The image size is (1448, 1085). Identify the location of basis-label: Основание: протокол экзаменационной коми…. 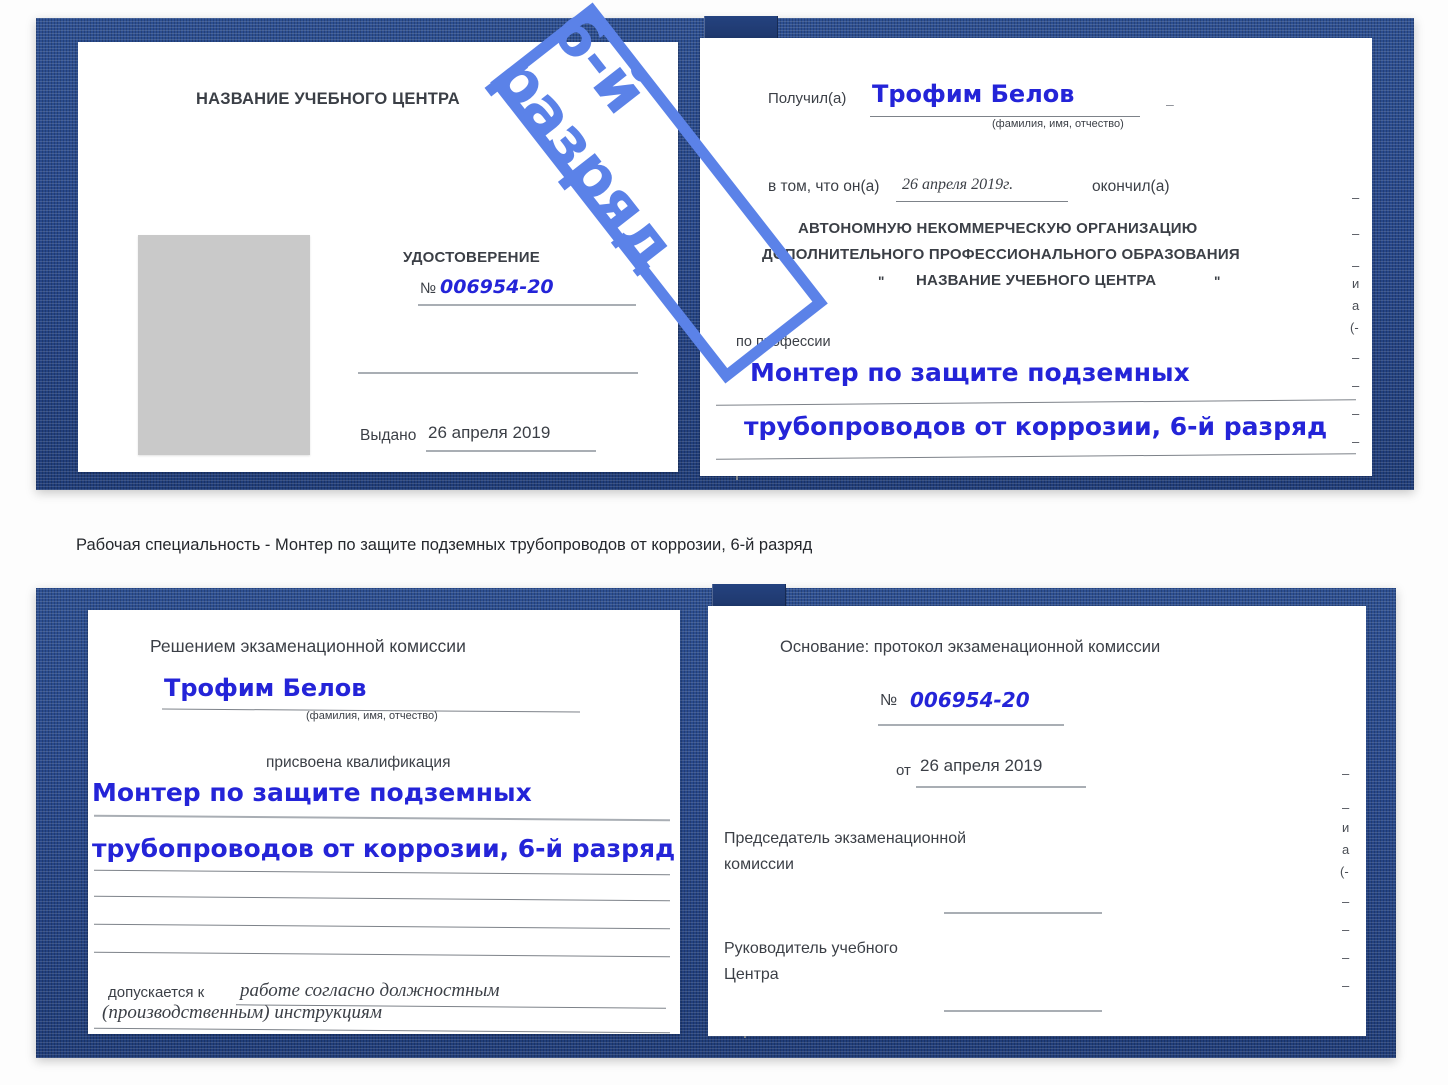
(970, 647).